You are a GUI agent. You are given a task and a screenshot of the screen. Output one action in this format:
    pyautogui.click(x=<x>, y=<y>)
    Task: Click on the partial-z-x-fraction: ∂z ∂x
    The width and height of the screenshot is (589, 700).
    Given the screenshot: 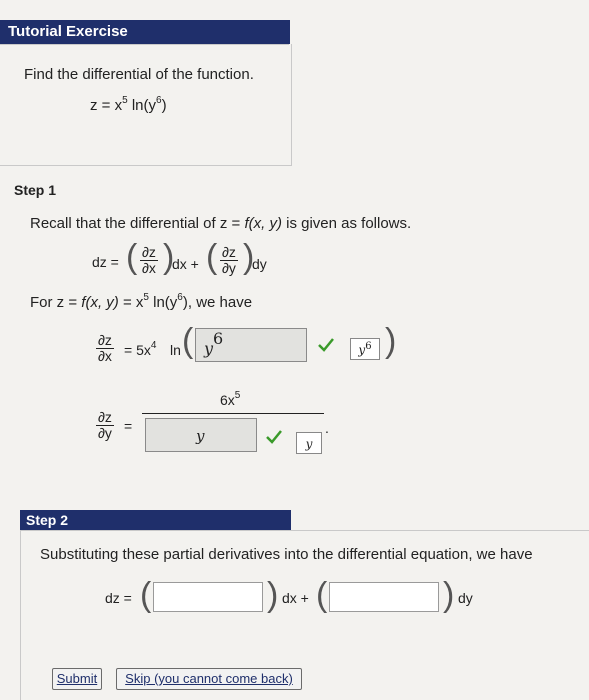 What is the action you would take?
    pyautogui.click(x=149, y=260)
    